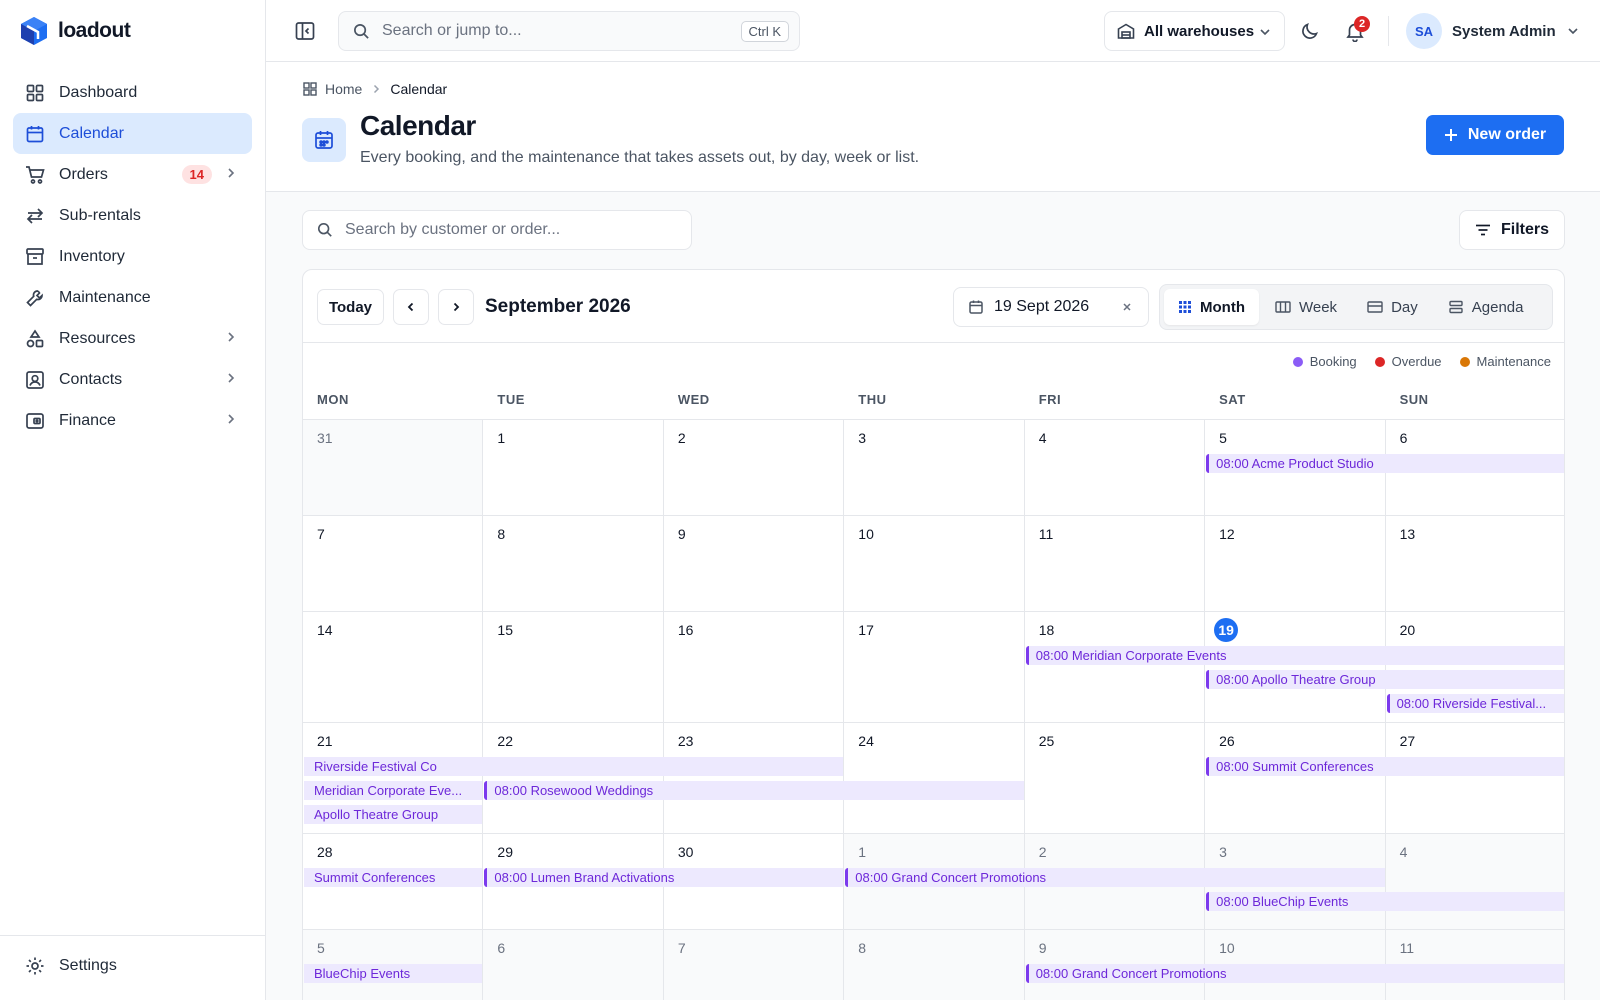 This screenshot has height=1000, width=1600. Describe the element at coordinates (862, 438) in the screenshot. I see `day-number: 3` at that location.